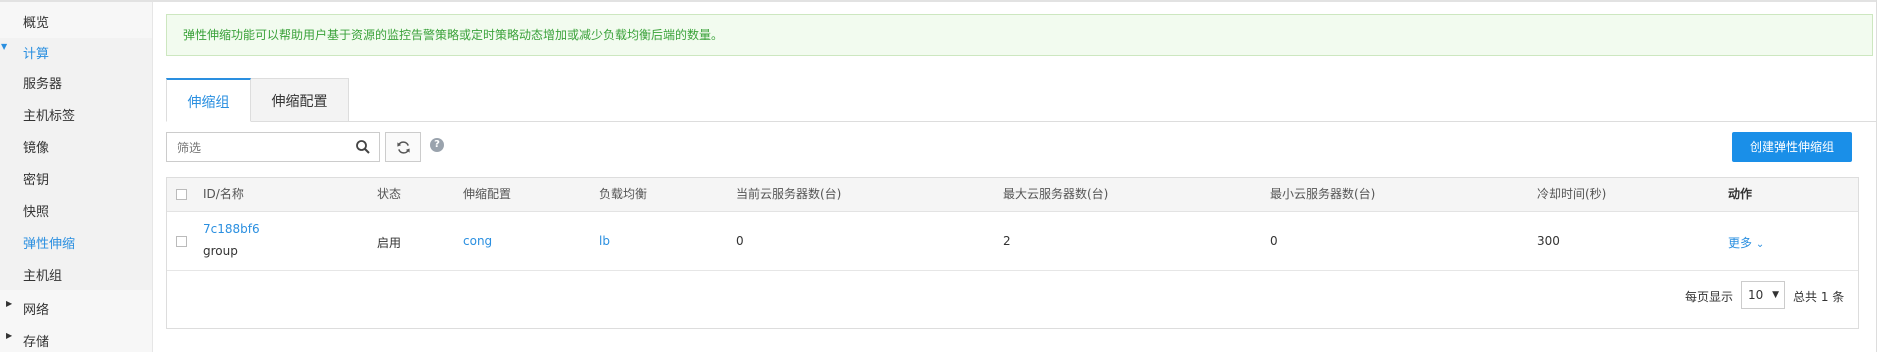  Describe the element at coordinates (363, 147) in the screenshot. I see `search-icon` at that location.